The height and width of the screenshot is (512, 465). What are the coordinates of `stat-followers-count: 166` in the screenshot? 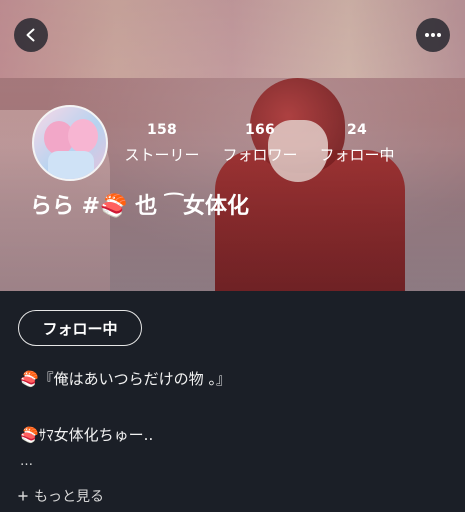 It's located at (260, 130).